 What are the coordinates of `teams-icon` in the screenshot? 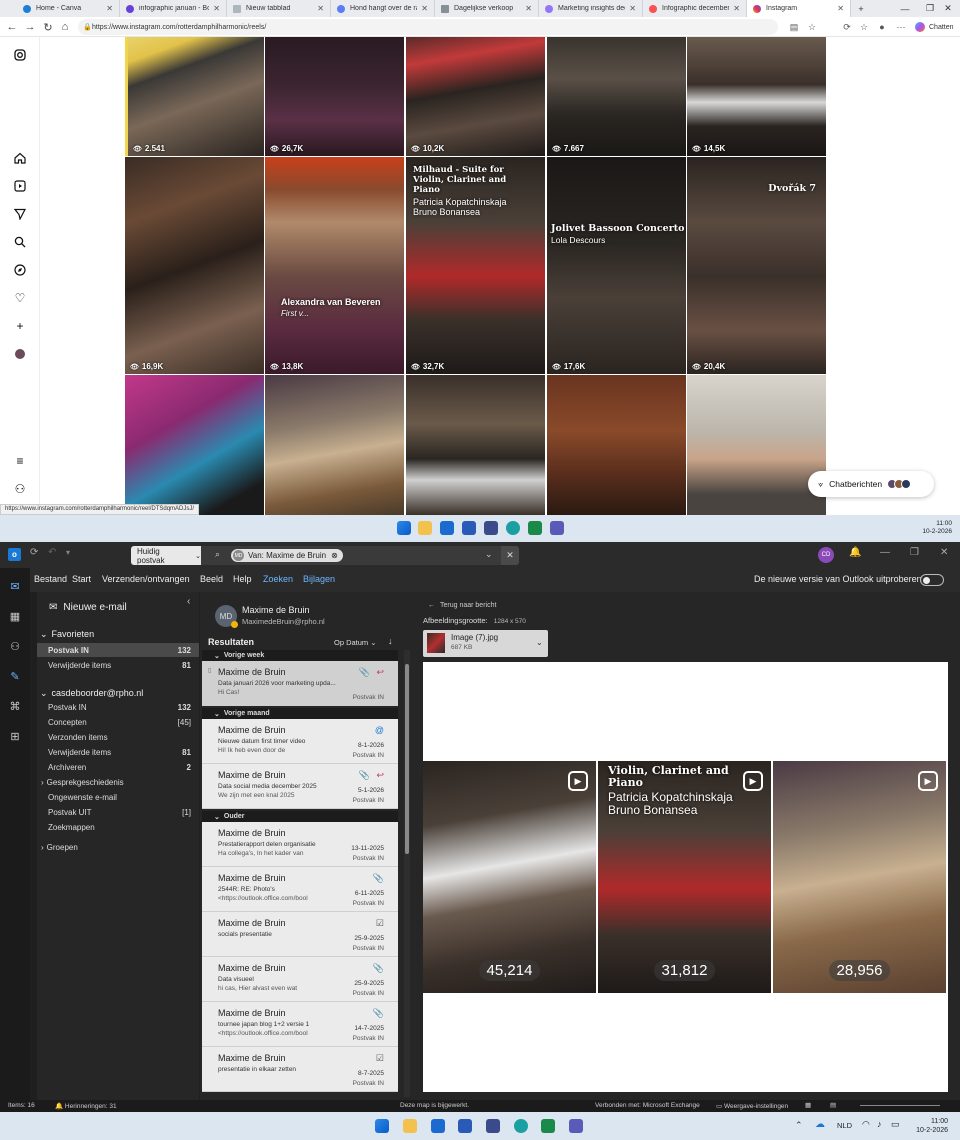 It's located at (491, 528).